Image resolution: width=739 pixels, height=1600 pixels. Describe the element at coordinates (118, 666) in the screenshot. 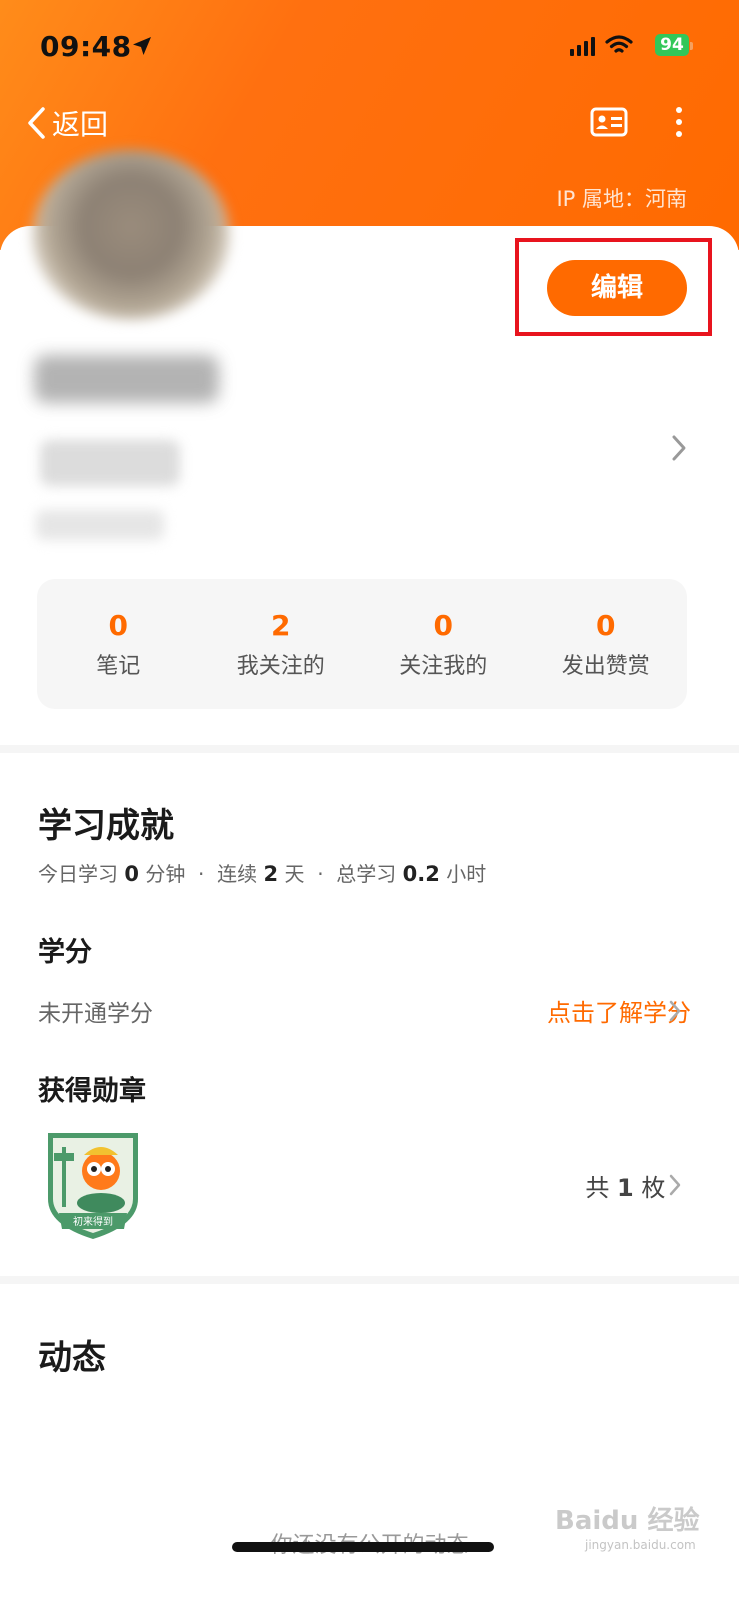

I see `stat-label: 笔记` at that location.